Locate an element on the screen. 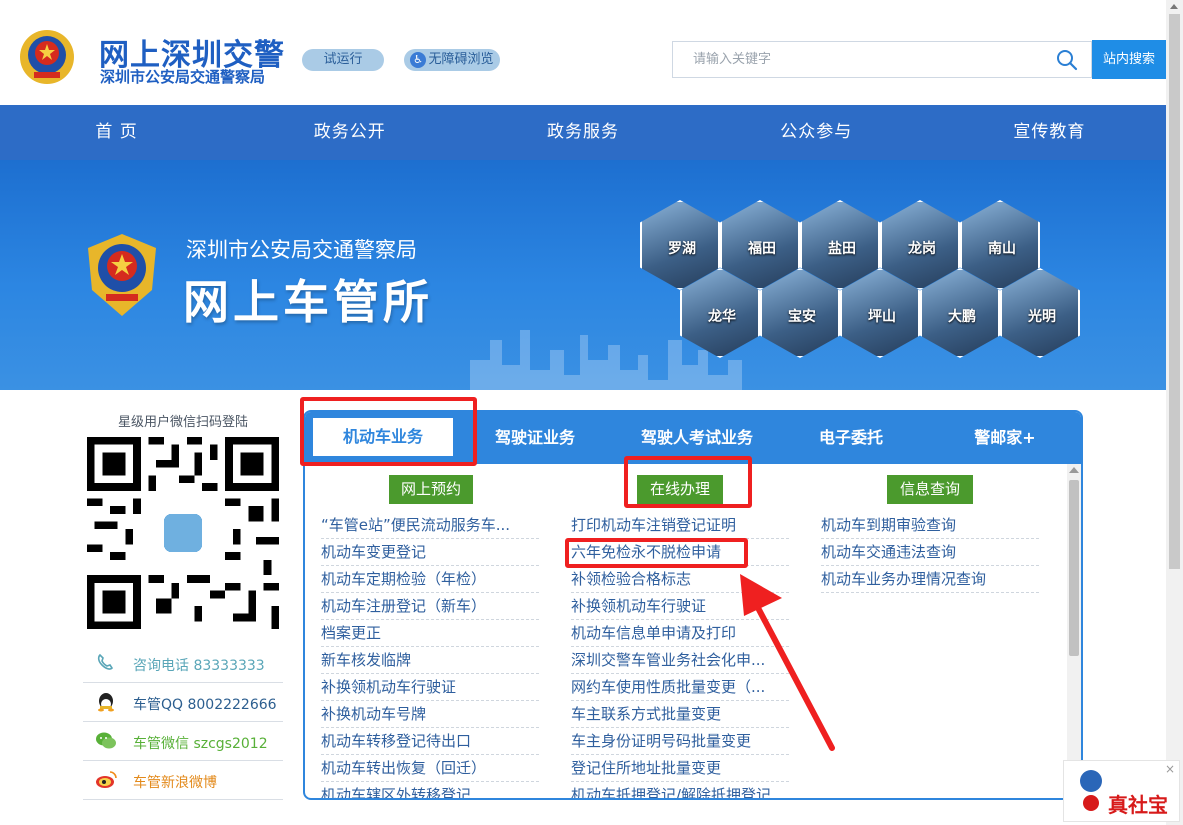 The height and width of the screenshot is (825, 1183). page-scroll-up-icon is located at coordinates (1174, 6).